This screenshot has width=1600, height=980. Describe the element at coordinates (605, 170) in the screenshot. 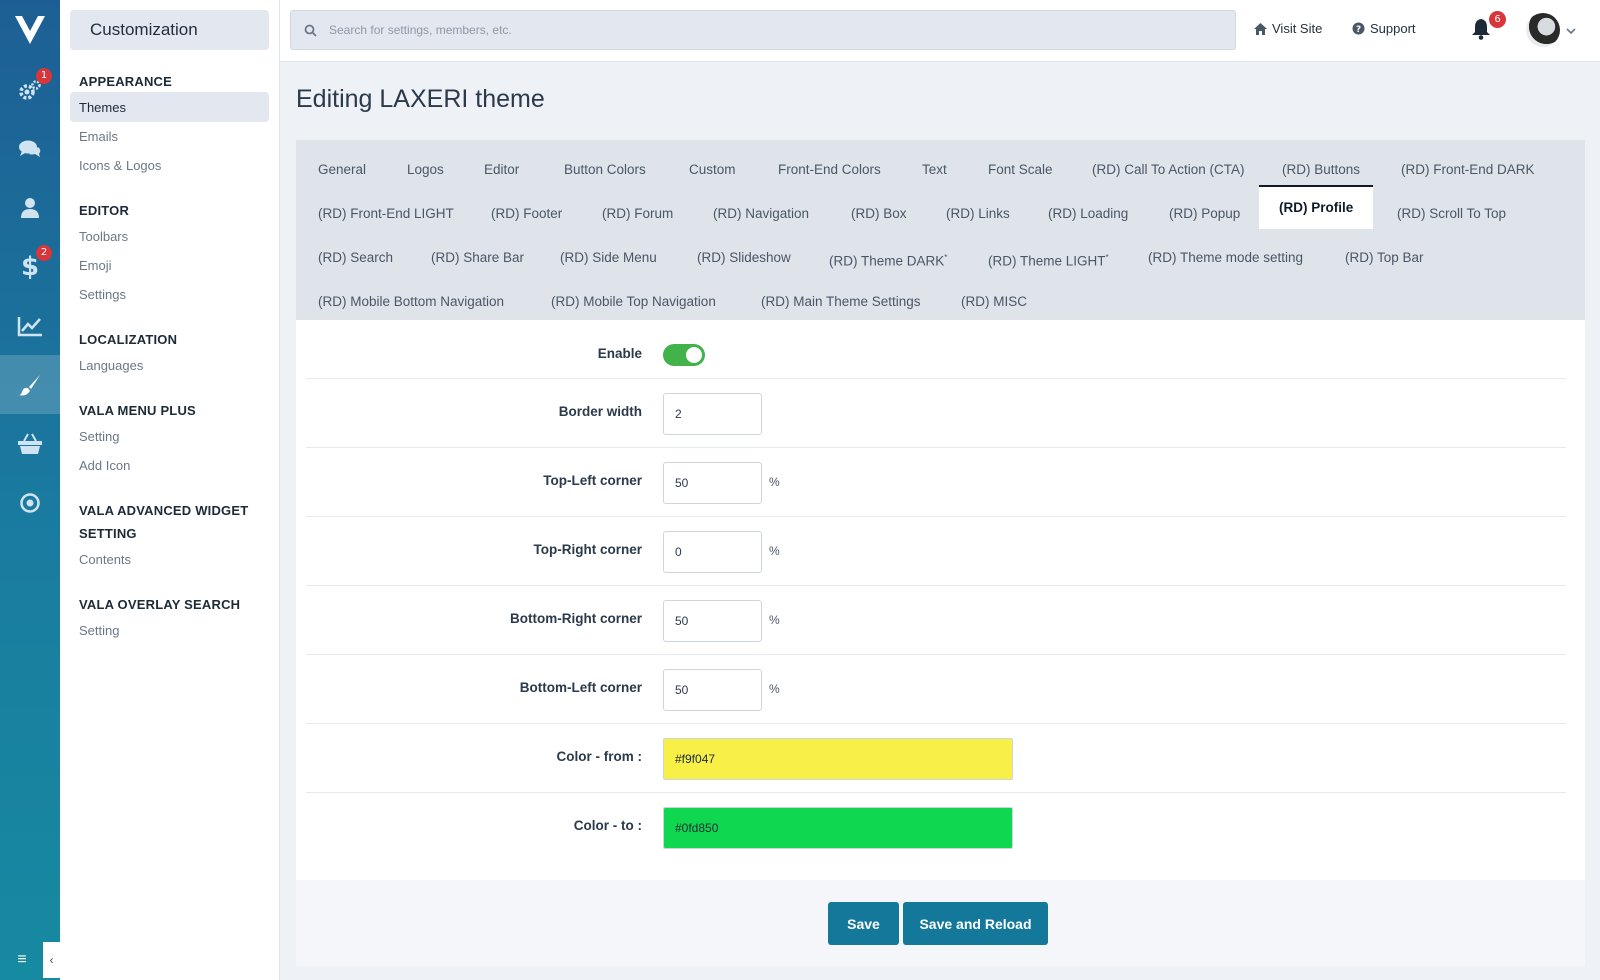

I see `tab-button-colors: Button Colors` at that location.